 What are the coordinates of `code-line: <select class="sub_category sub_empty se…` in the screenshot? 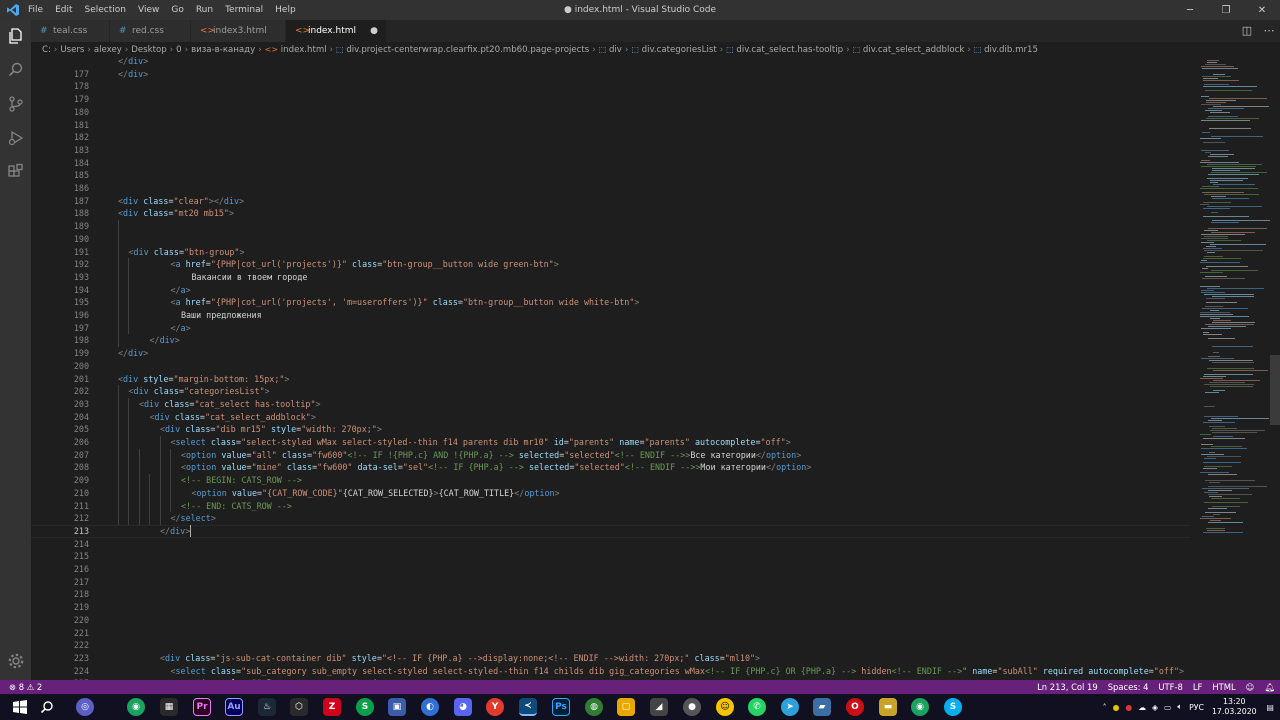 It's located at (677, 671).